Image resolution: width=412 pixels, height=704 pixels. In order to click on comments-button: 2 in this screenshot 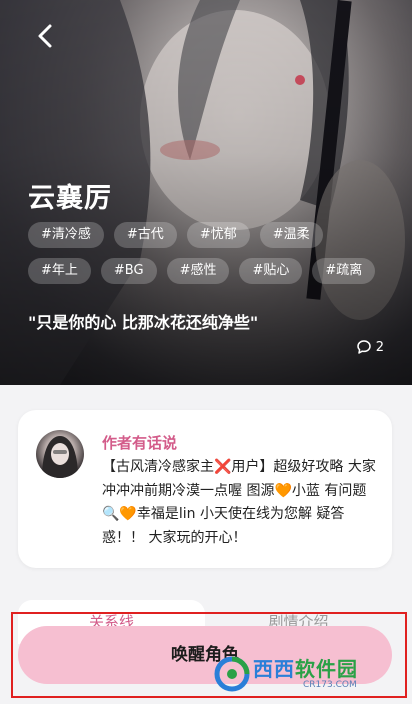, I will do `click(370, 347)`.